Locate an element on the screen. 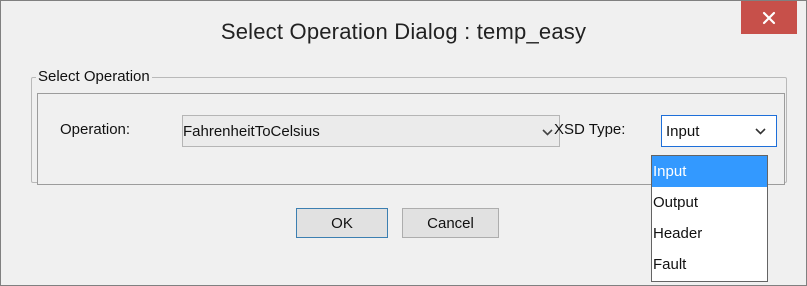 The width and height of the screenshot is (807, 286). close-button is located at coordinates (769, 17).